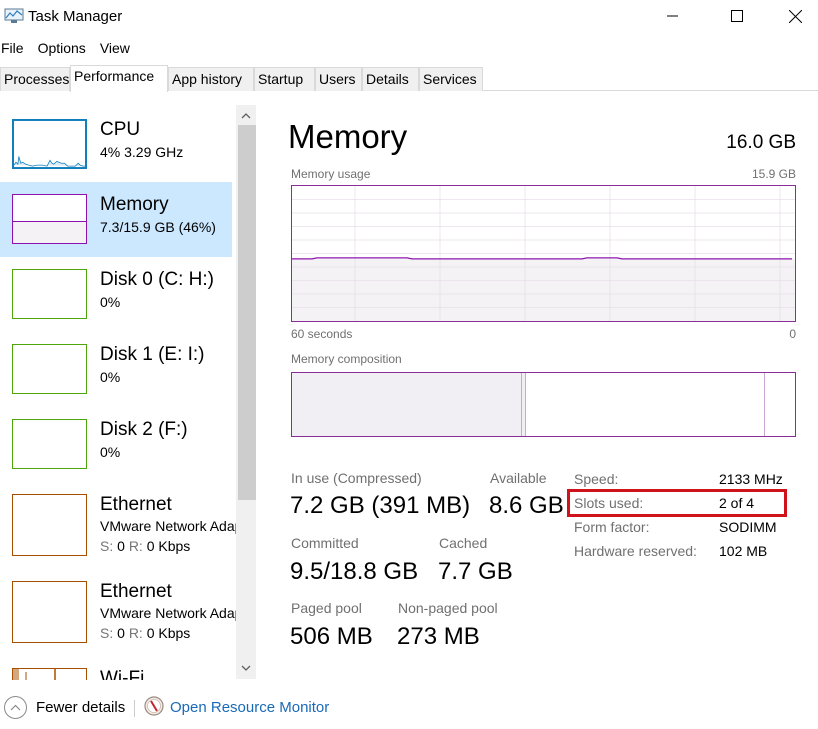  I want to click on sidebar-item-disk-2: Disk 2 (F:) 0%, so click(116, 444).